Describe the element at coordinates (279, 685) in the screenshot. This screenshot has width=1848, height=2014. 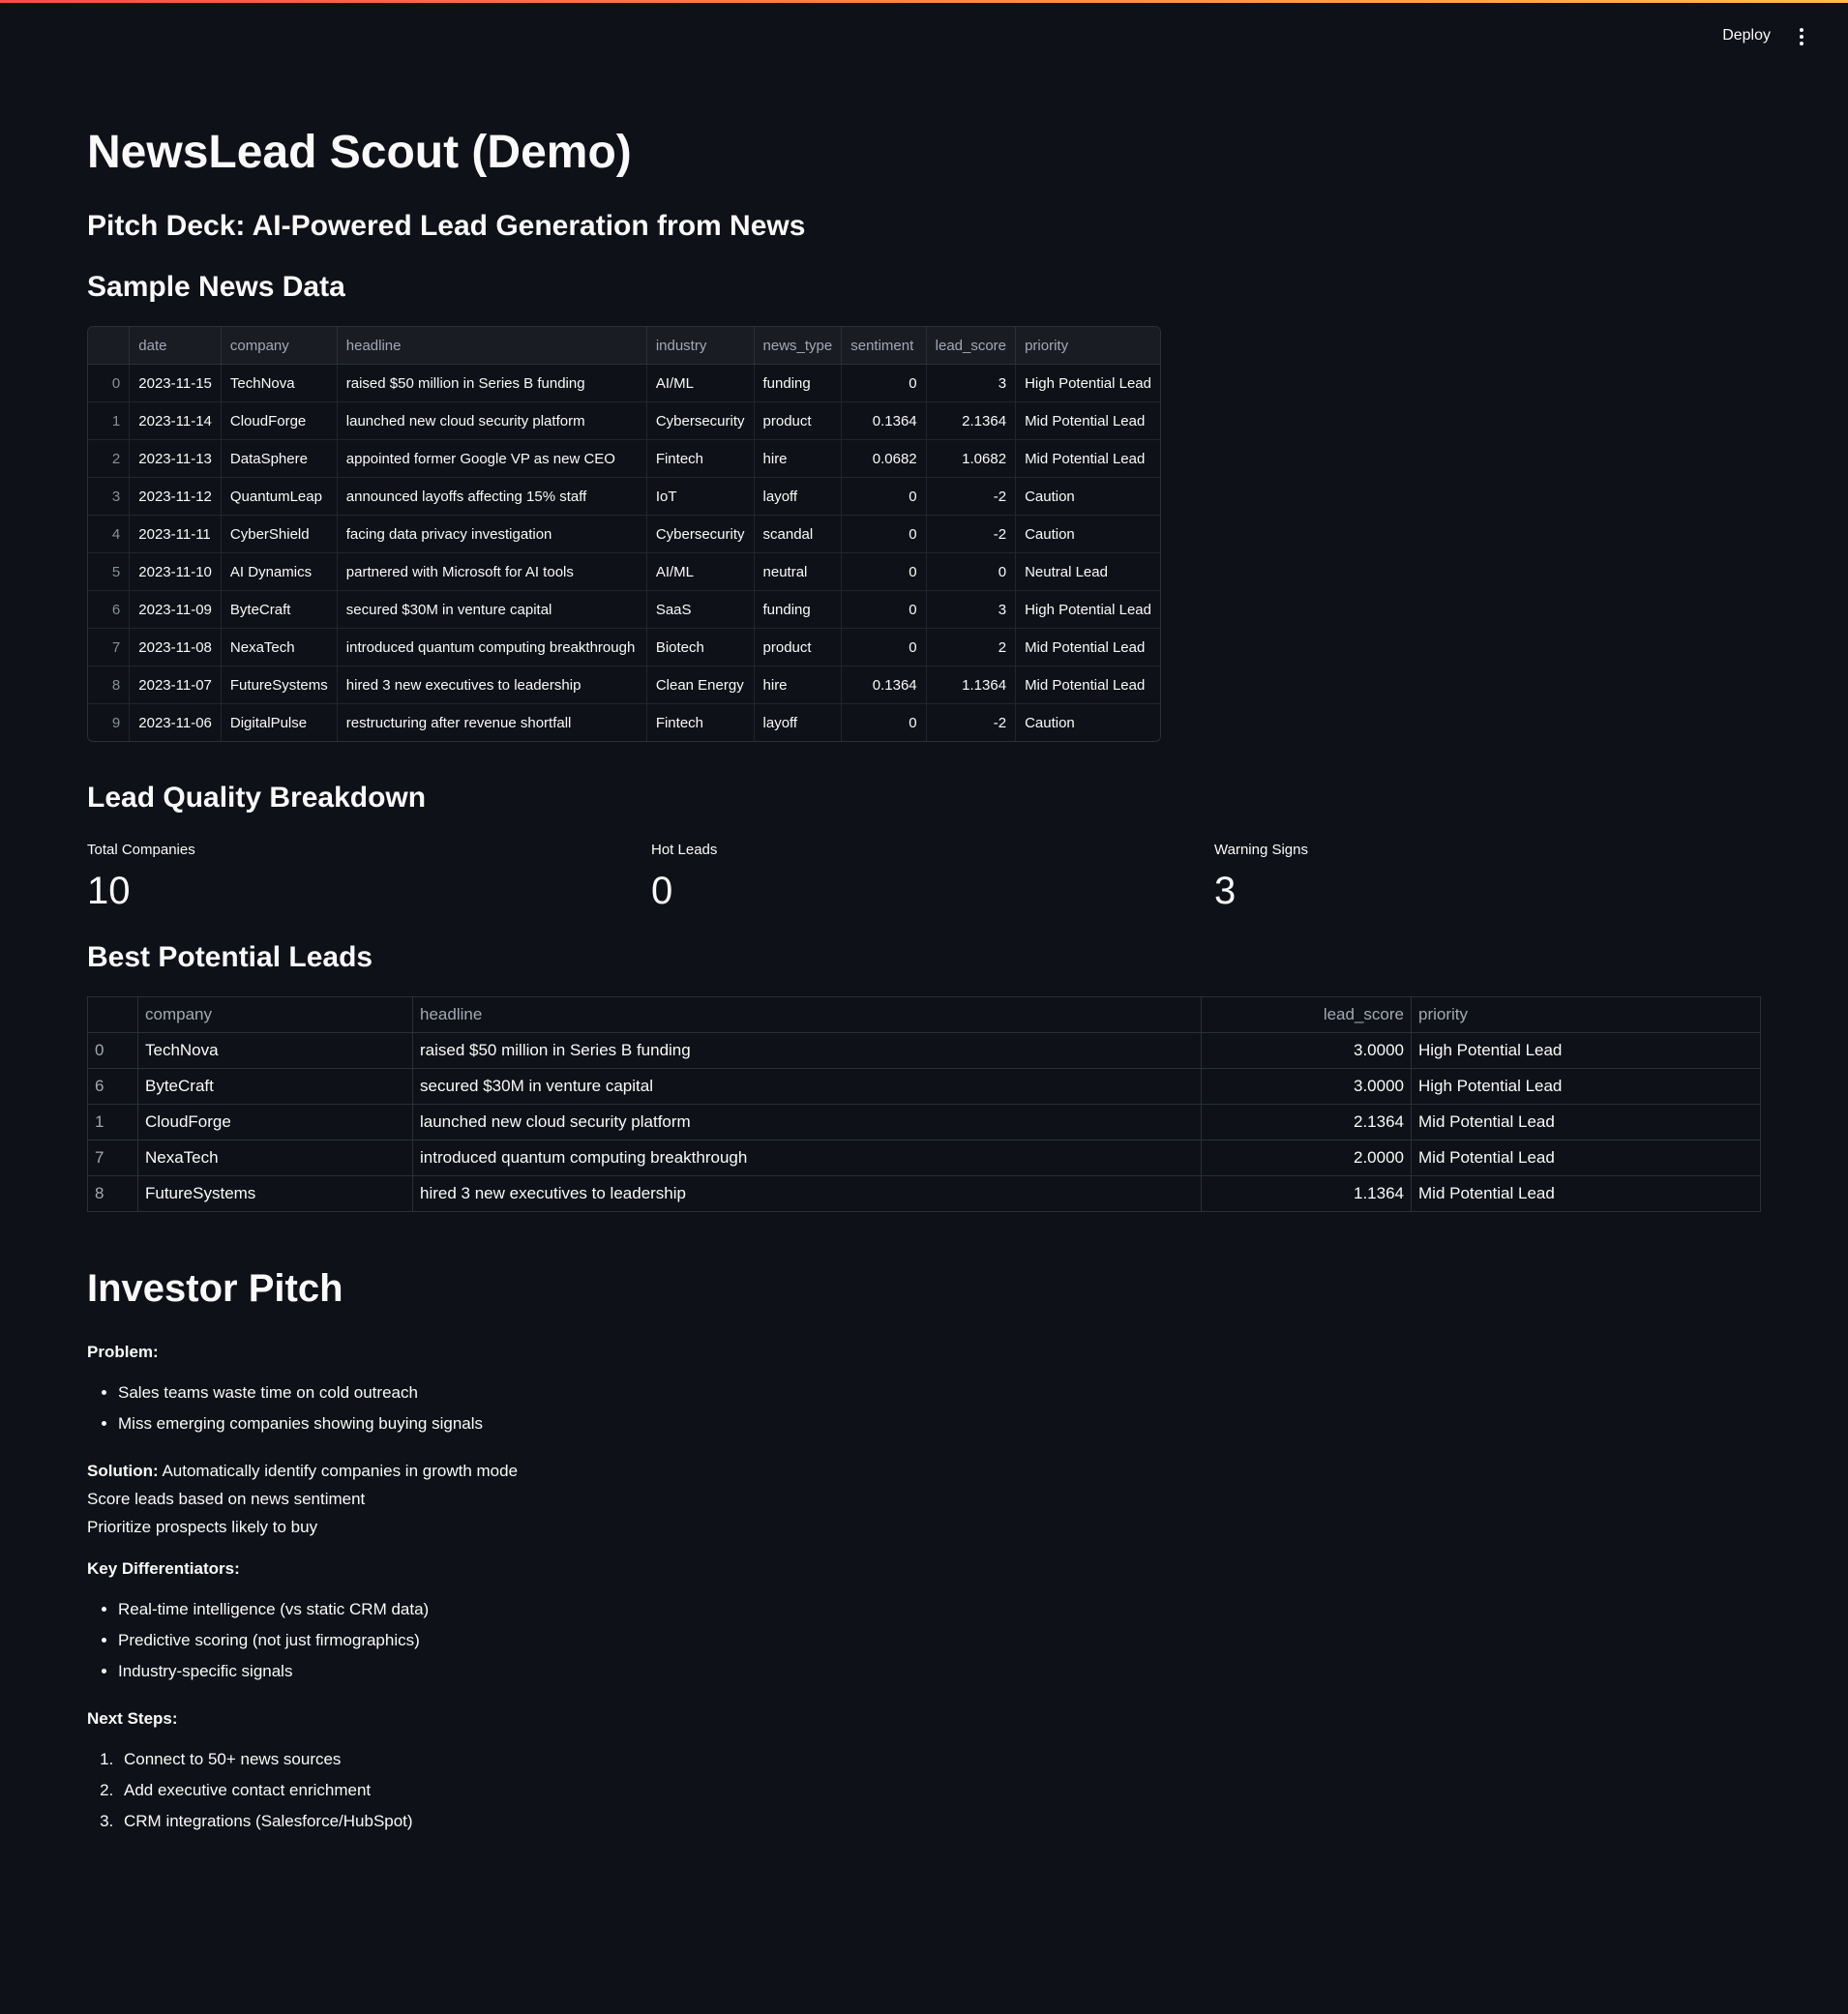
I see `table-cell: FutureSystems` at that location.